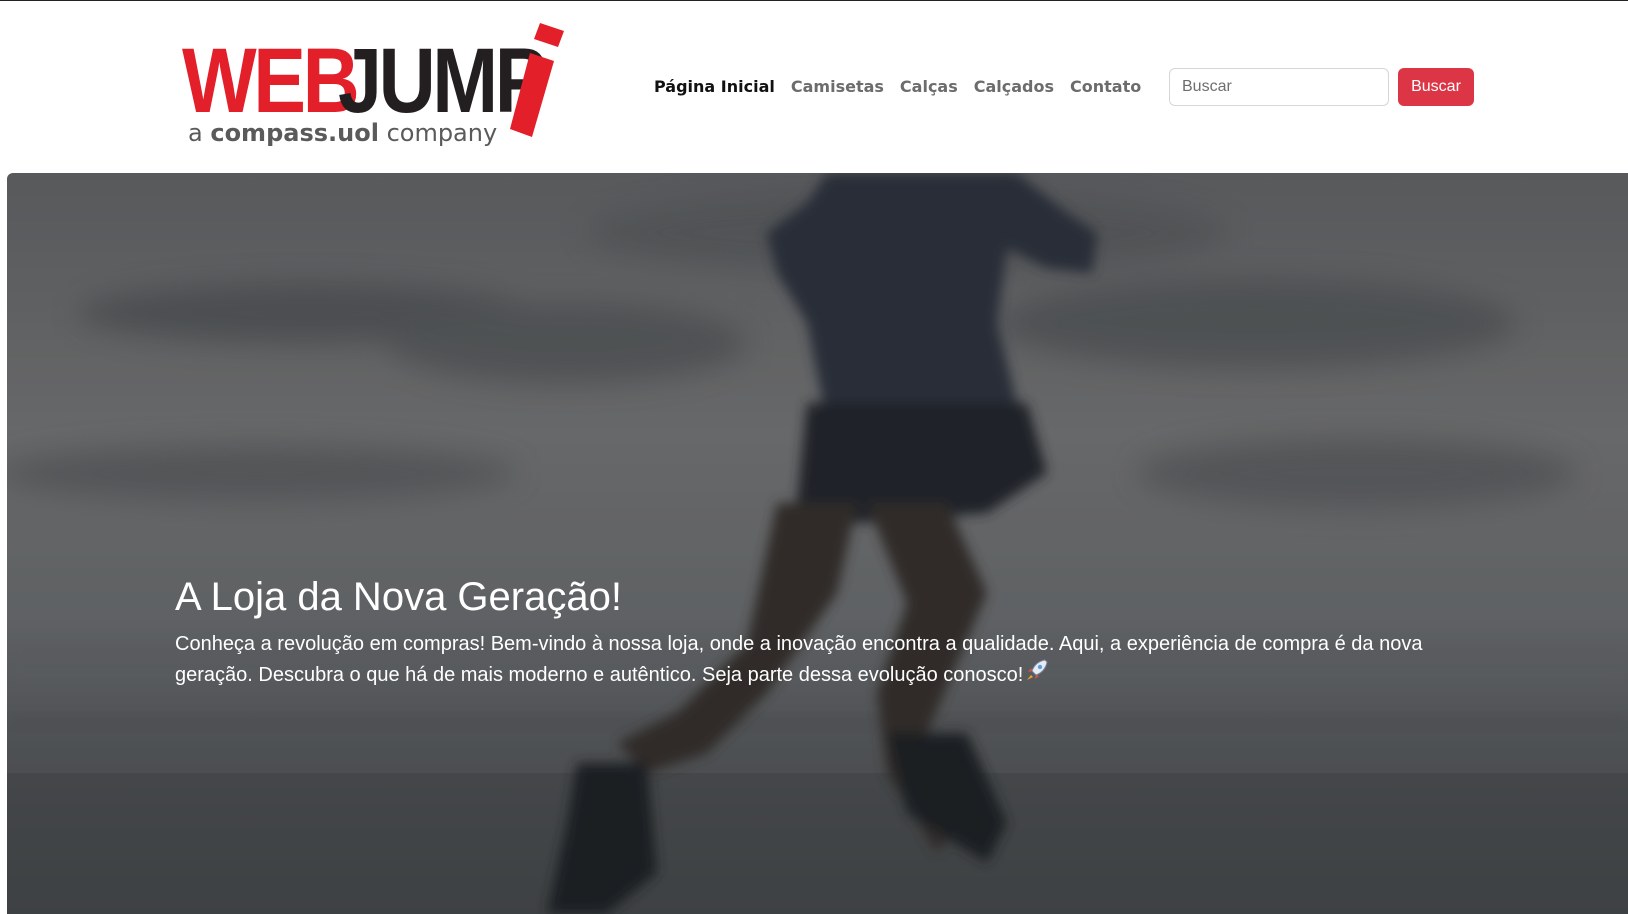 The image size is (1628, 914). I want to click on search-button: Buscar, so click(1436, 87).